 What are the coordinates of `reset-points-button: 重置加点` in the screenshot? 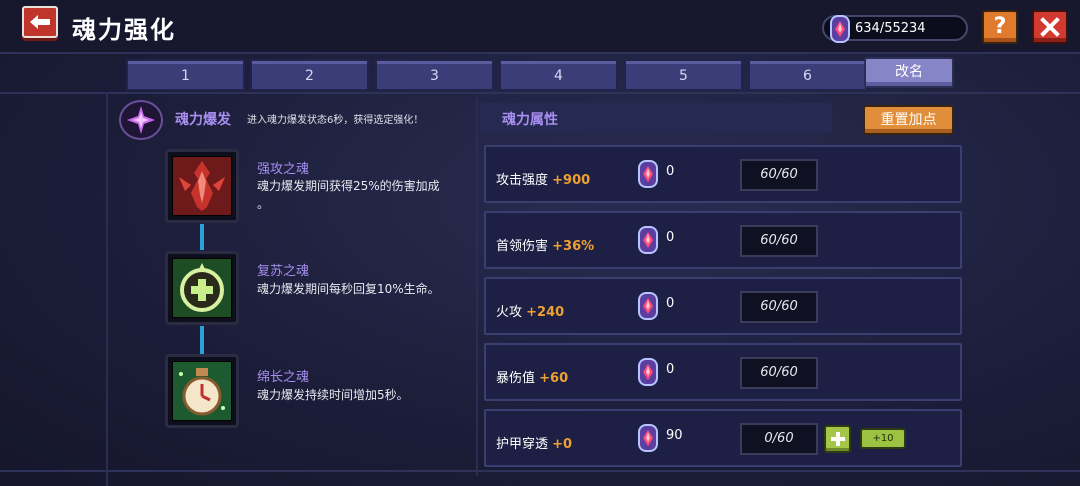 It's located at (908, 120).